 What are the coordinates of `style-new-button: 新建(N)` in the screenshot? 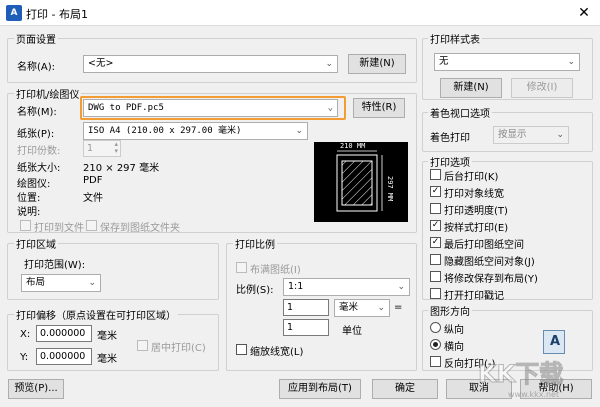 It's located at (471, 88).